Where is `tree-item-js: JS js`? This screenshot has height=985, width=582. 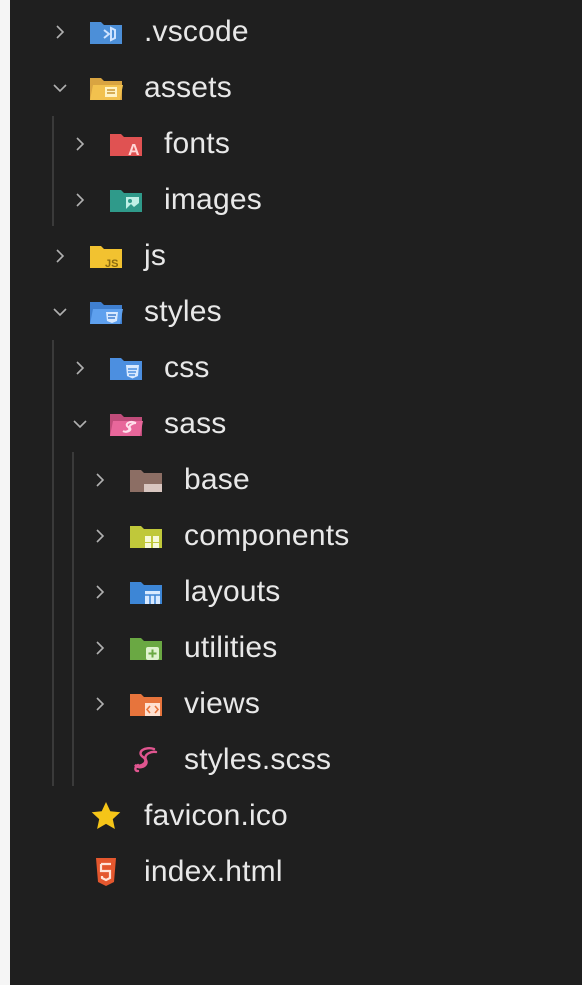
tree-item-js: JS js is located at coordinates (296, 256).